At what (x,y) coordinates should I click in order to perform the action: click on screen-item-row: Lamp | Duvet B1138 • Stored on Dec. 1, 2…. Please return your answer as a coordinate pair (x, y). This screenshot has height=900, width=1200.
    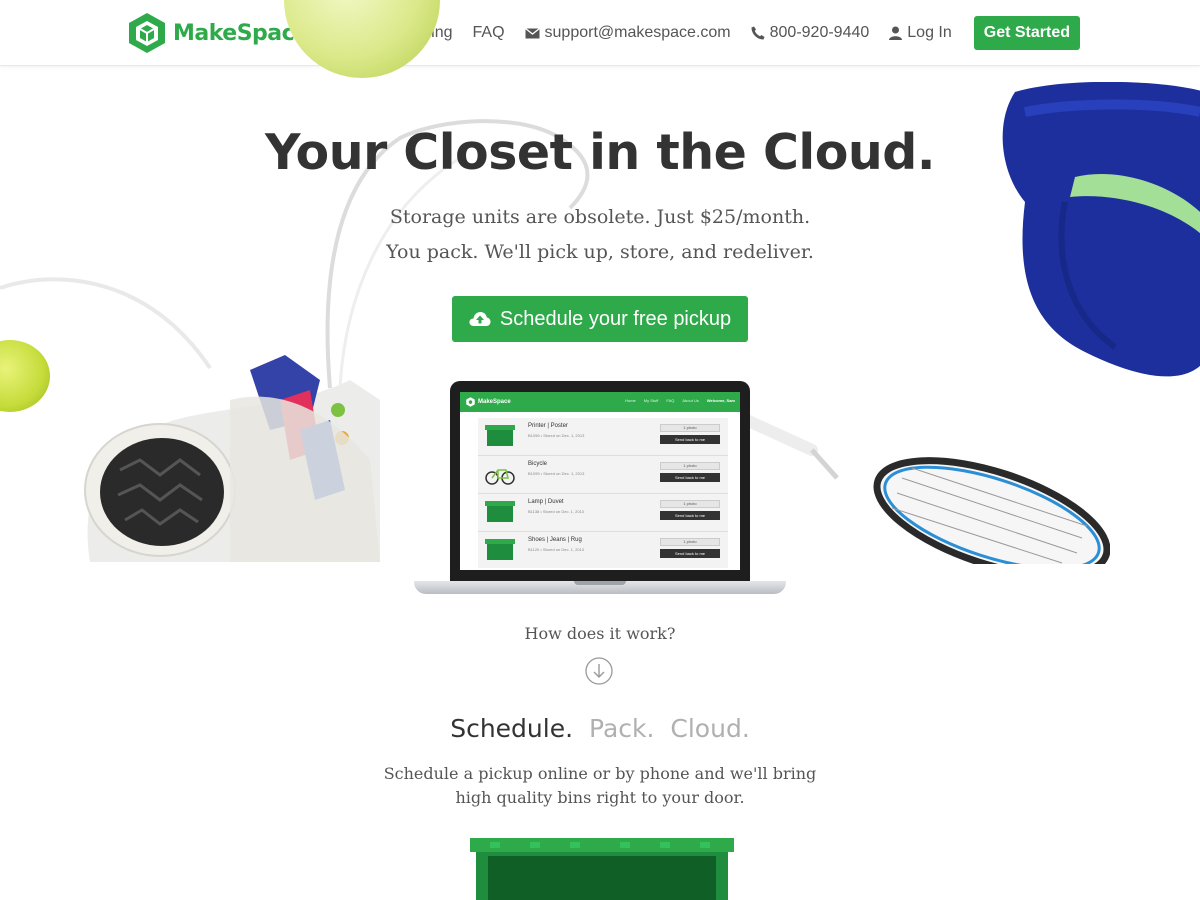
    Looking at the image, I should click on (603, 513).